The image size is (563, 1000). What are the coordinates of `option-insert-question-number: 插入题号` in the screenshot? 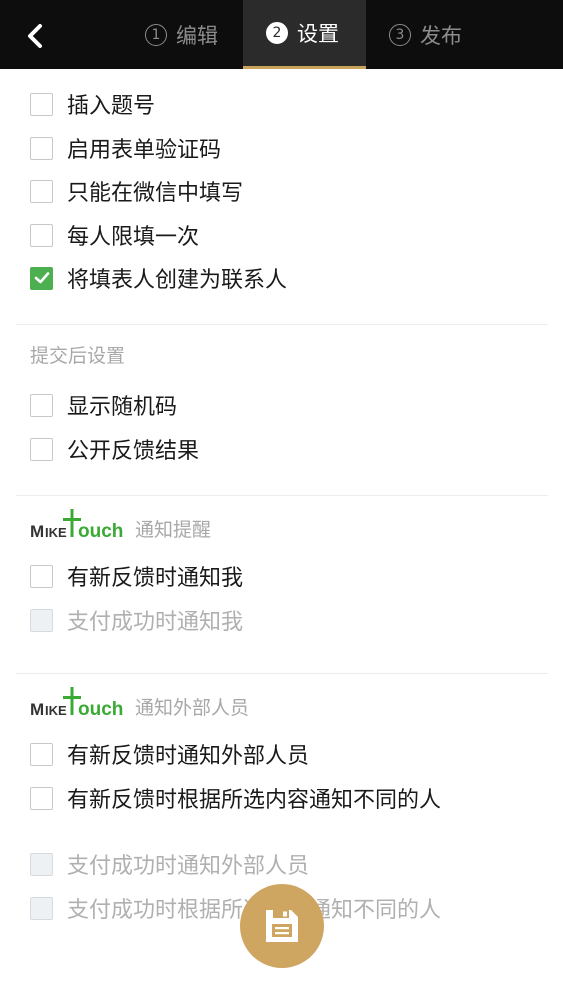 It's located at (92, 105).